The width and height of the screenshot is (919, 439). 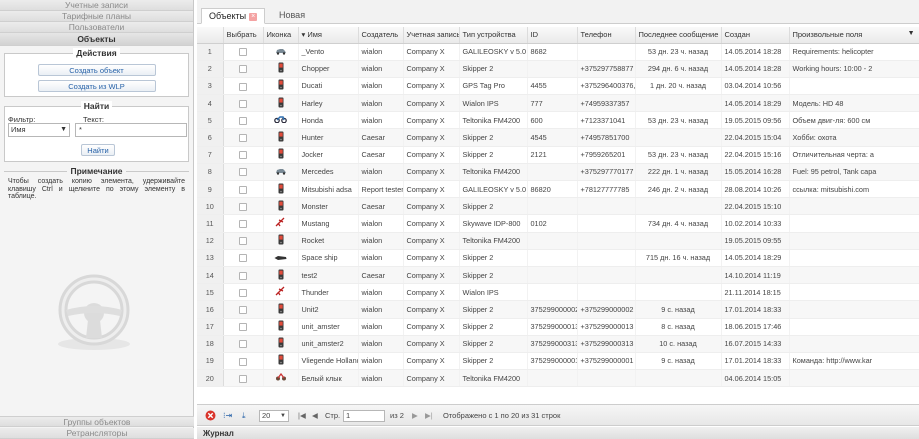 What do you see at coordinates (131, 130) in the screenshot?
I see `search-text-input: *` at bounding box center [131, 130].